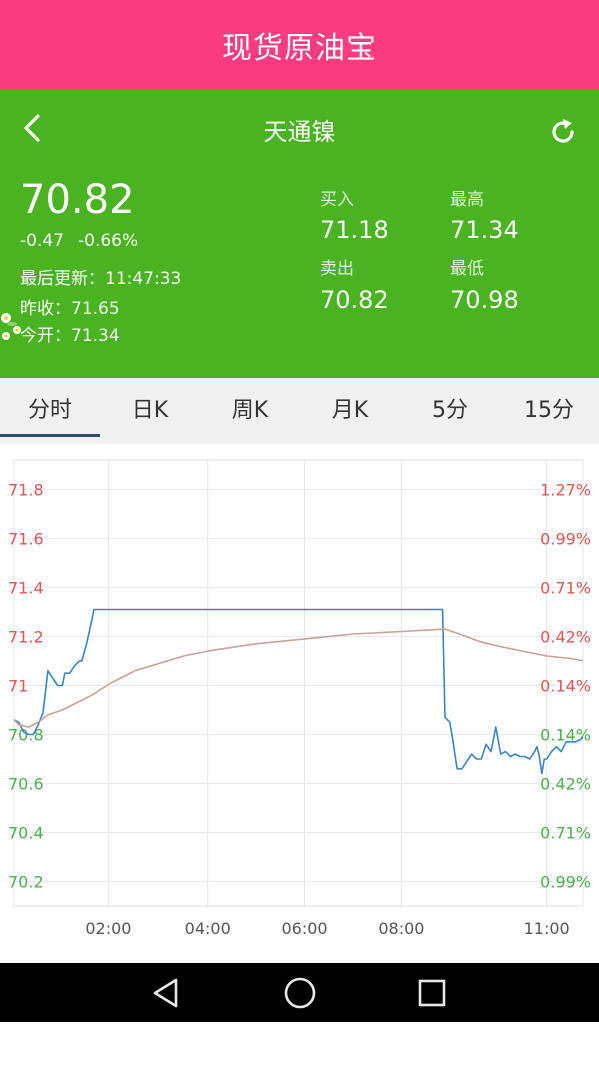 The height and width of the screenshot is (1066, 599). Describe the element at coordinates (70, 333) in the screenshot. I see `open-price: 今开：71.34` at that location.